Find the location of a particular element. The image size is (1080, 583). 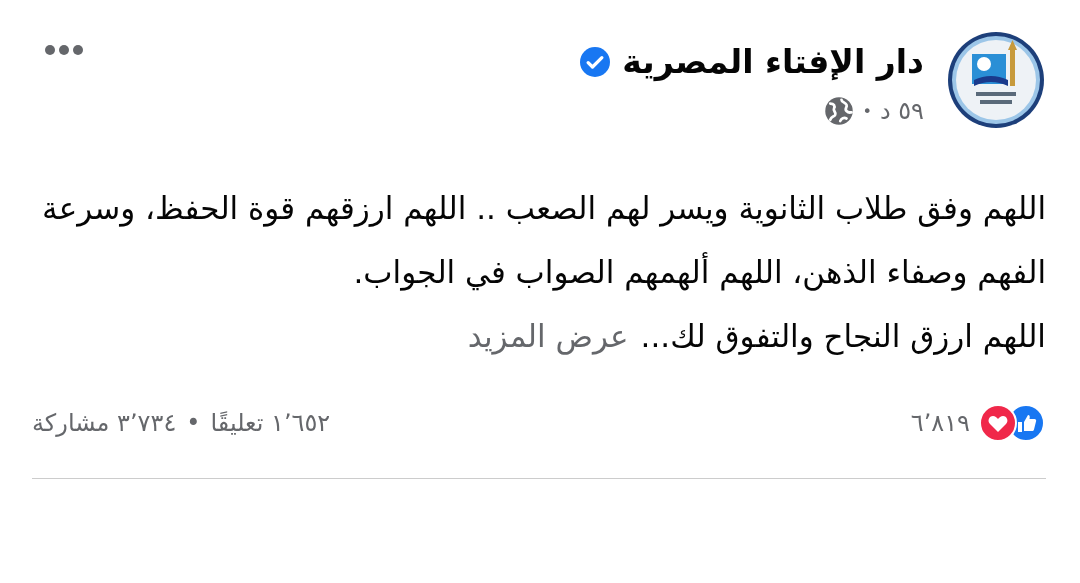

share-count: ٣٬٧٣٤ مشاركة is located at coordinates (104, 423).